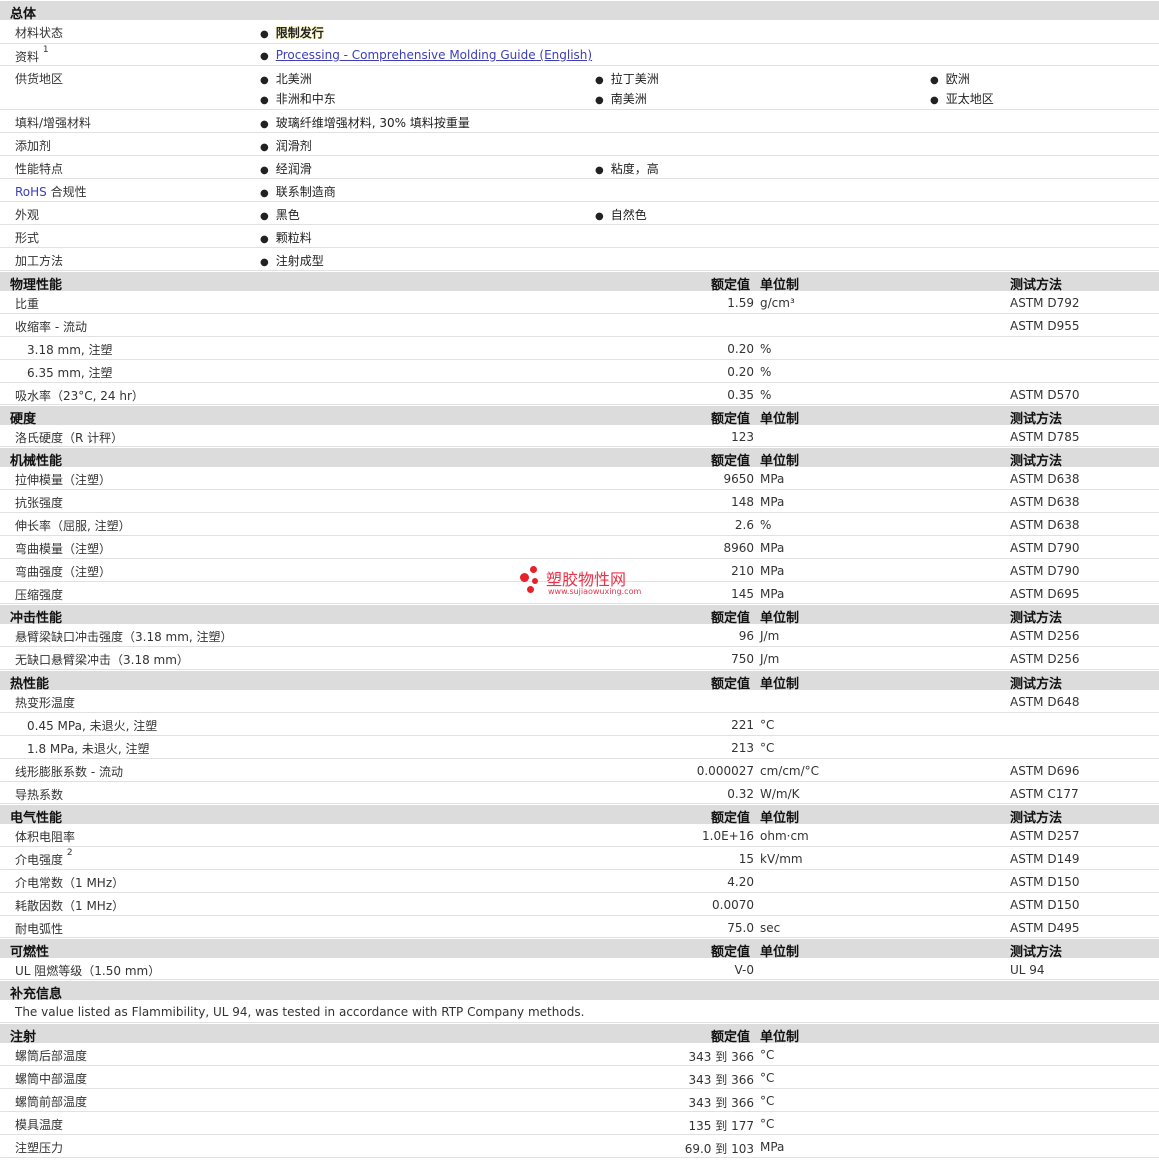 The image size is (1159, 1164). Describe the element at coordinates (579, 927) in the screenshot. I see `property-row: 耐电弧性 75.0 sec ASTM D495` at that location.